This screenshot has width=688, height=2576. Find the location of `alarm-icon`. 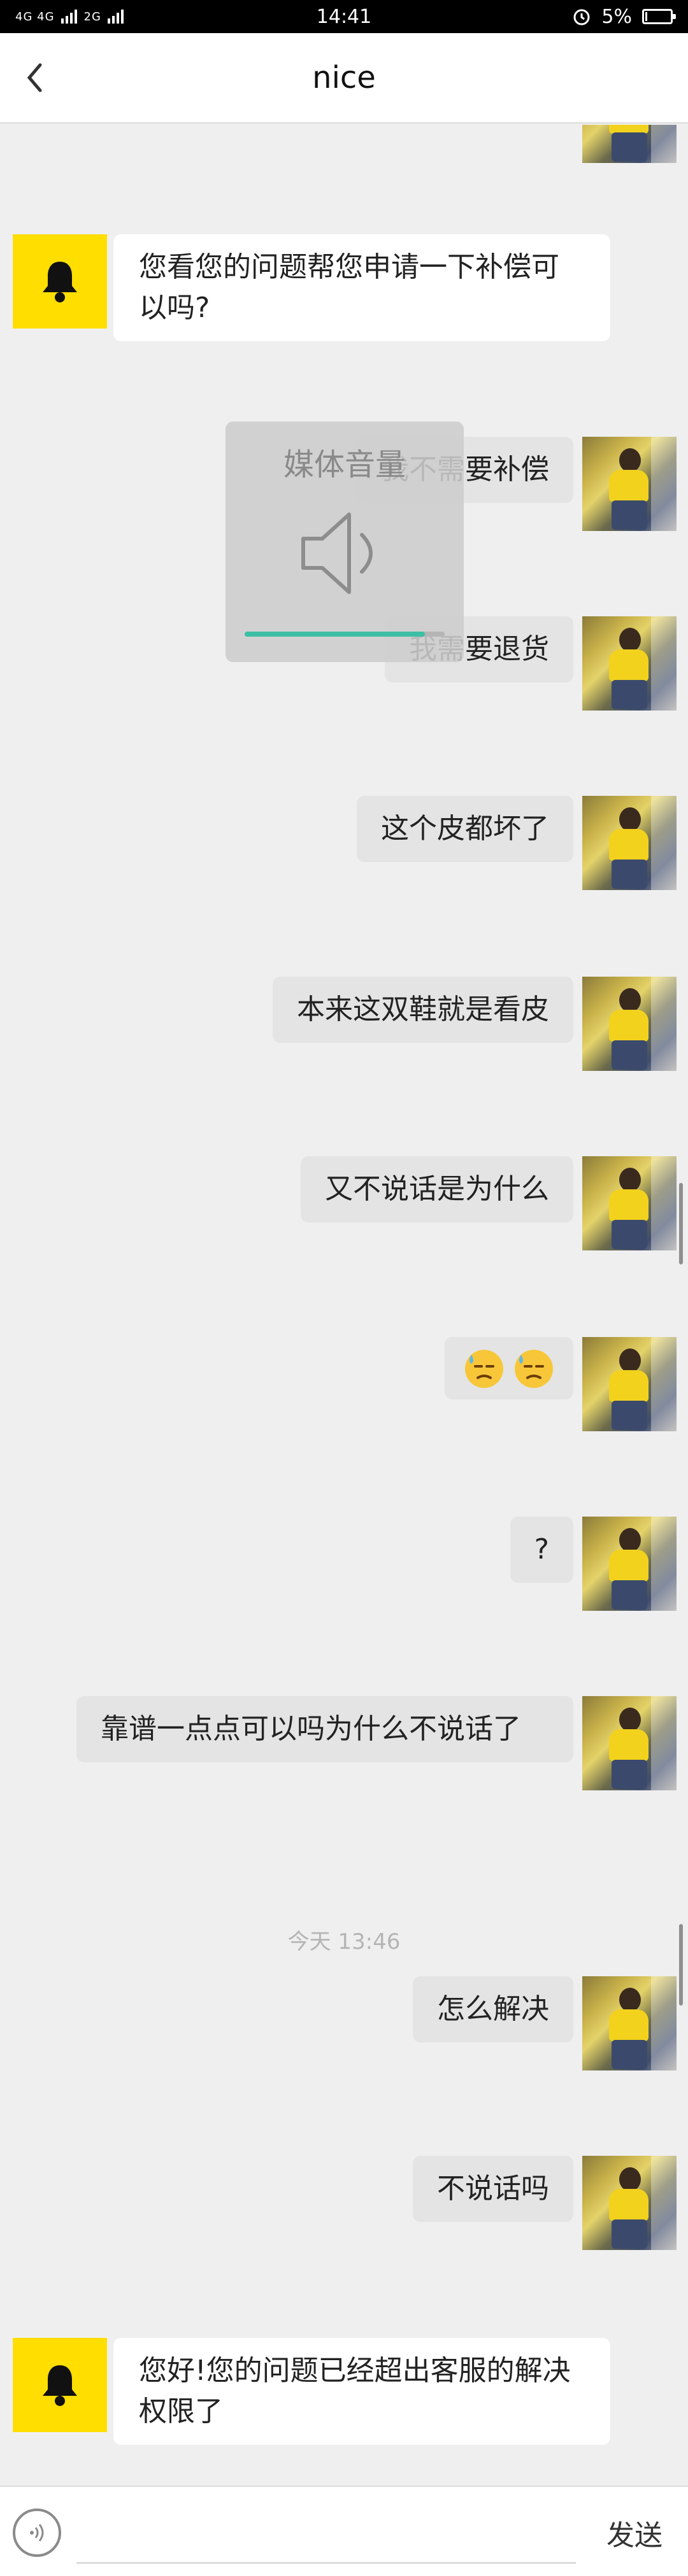

alarm-icon is located at coordinates (581, 17).